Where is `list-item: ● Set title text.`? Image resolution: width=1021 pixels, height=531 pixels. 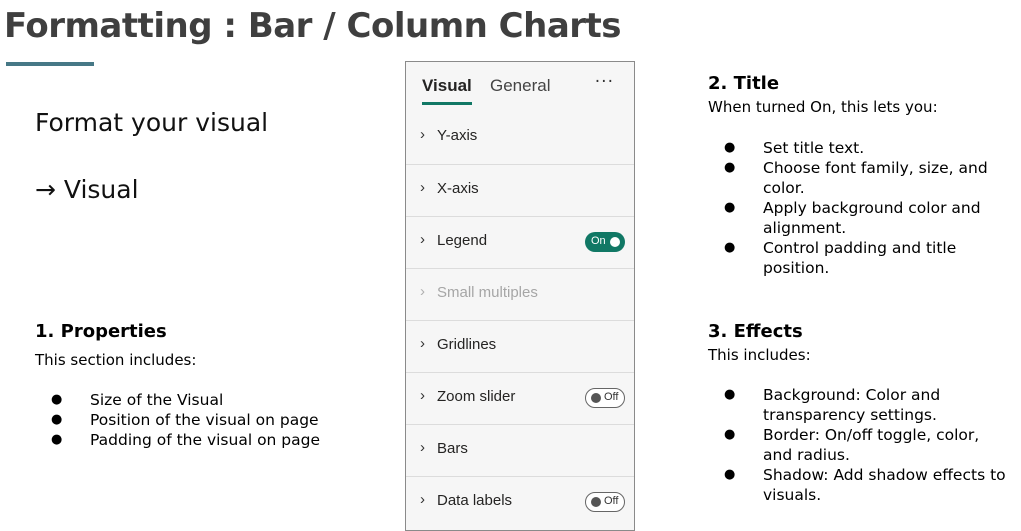 list-item: ● Set title text. is located at coordinates (794, 148).